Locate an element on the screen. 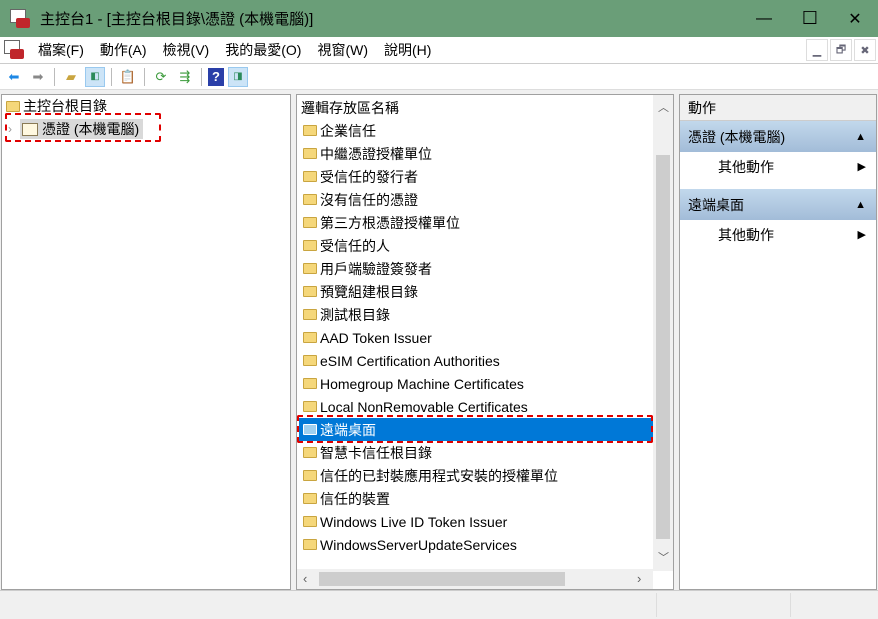 This screenshot has width=878, height=619. forward-icon: ➡ is located at coordinates (38, 77).